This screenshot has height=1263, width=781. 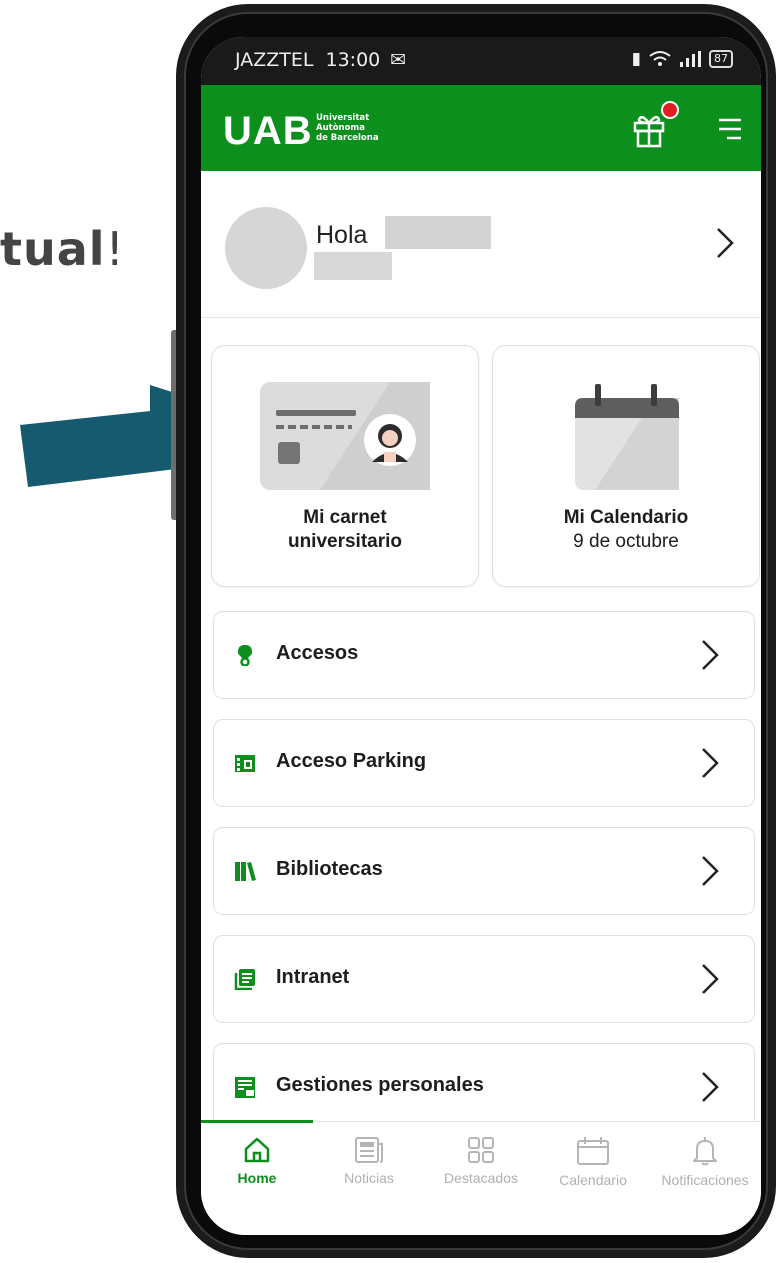 I want to click on card-student-id: Mi carnet universitario, so click(x=345, y=466).